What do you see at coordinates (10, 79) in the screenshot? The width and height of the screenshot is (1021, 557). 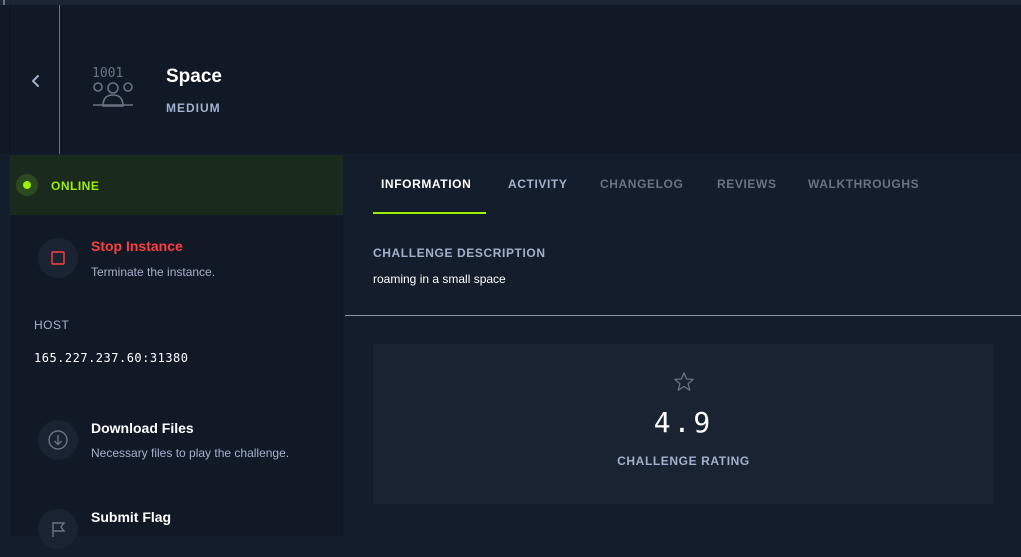 I see `header-edge` at bounding box center [10, 79].